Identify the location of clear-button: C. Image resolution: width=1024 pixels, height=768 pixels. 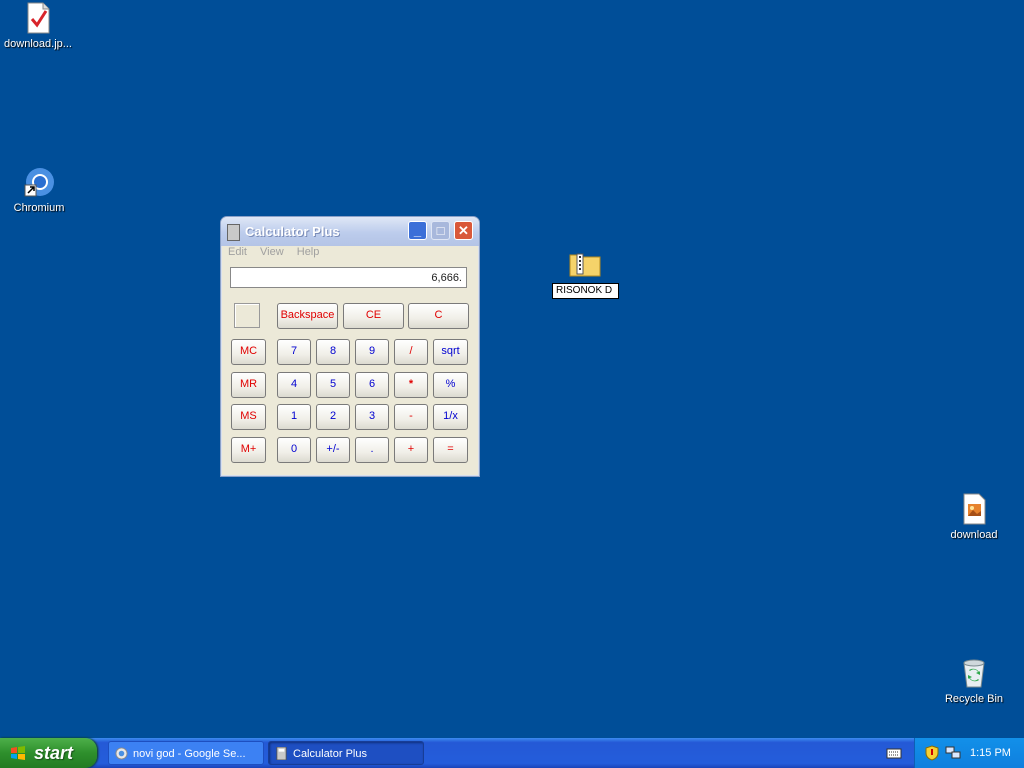
(438, 316).